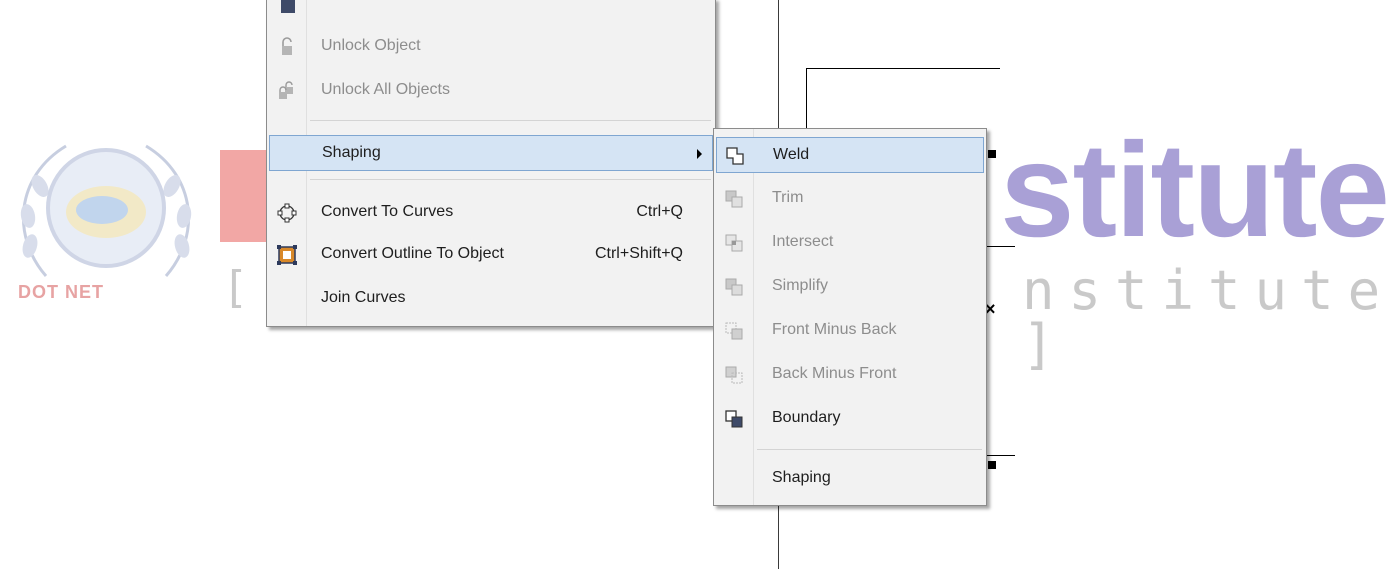 The width and height of the screenshot is (1393, 569). Describe the element at coordinates (791, 154) in the screenshot. I see `menu-item-label: Weld` at that location.